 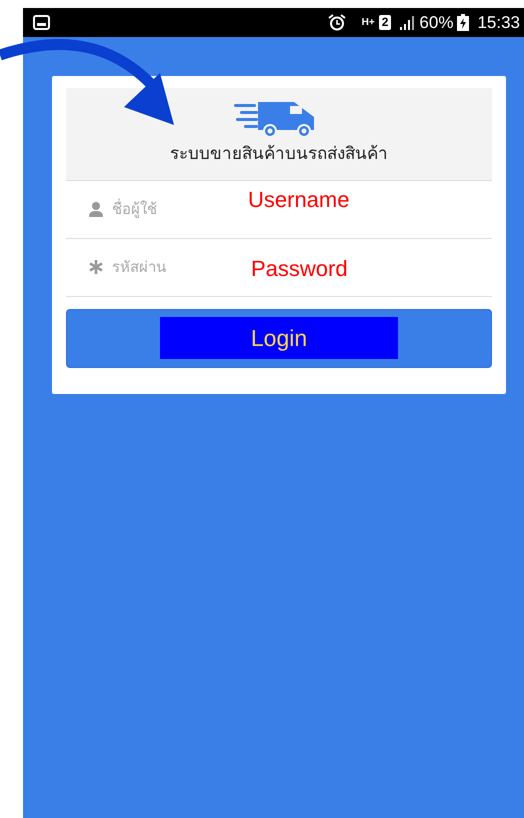 I want to click on user-icon, so click(x=96, y=209).